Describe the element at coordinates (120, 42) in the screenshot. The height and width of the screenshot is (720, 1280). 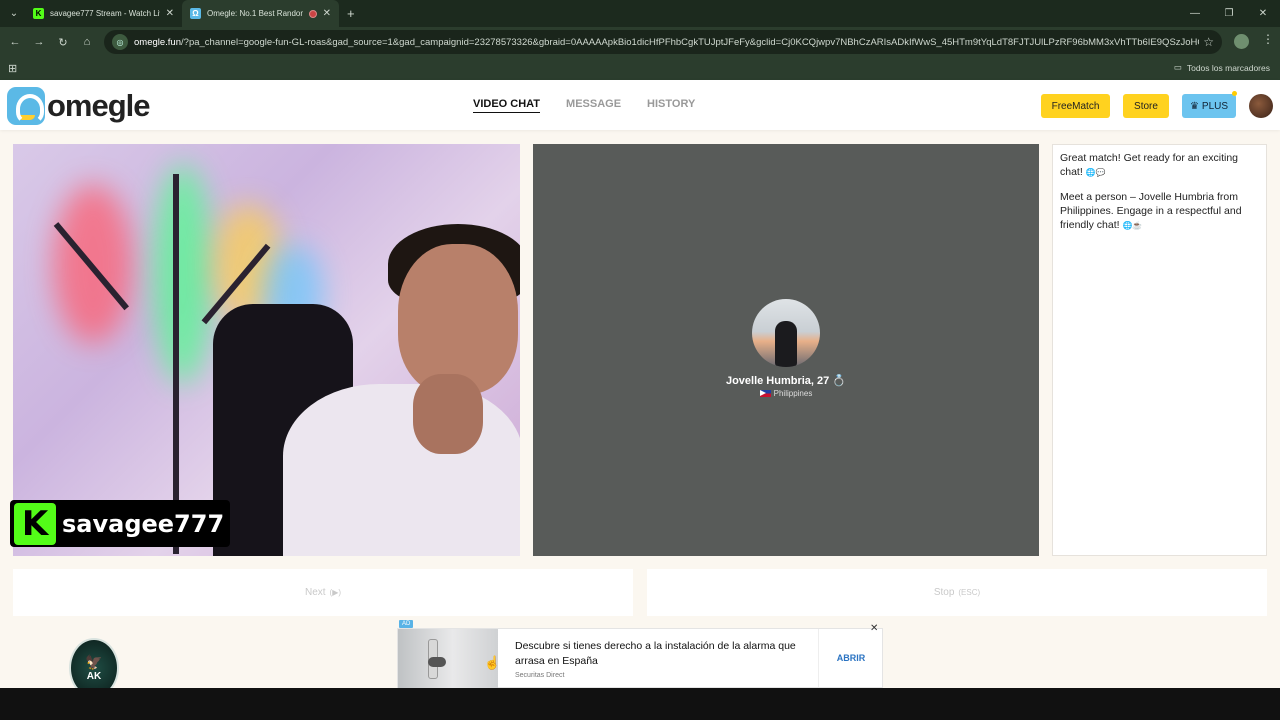
I see `site-info-icon: ◎` at that location.